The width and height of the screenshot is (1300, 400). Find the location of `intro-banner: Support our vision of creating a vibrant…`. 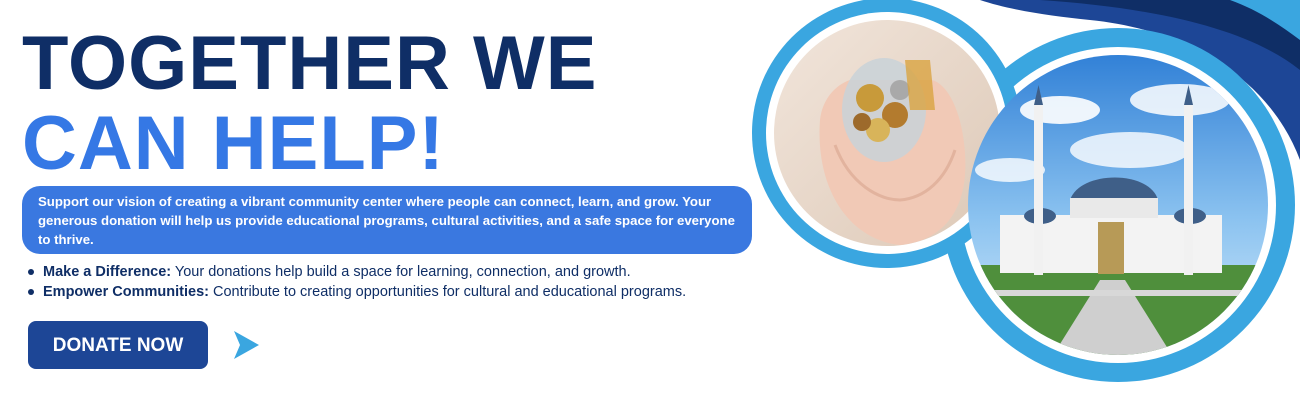

intro-banner: Support our vision of creating a vibrant… is located at coordinates (387, 220).